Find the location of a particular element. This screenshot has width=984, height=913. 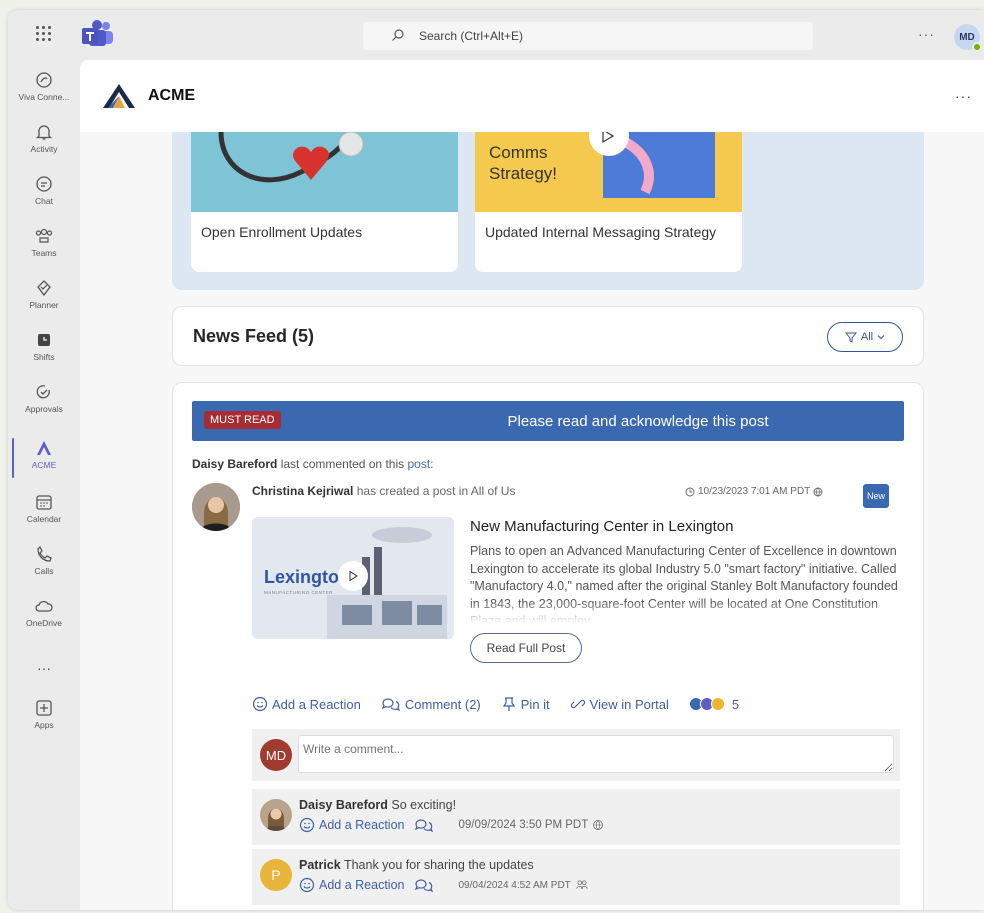

commenter-name: Daisy Bareford is located at coordinates (343, 805).